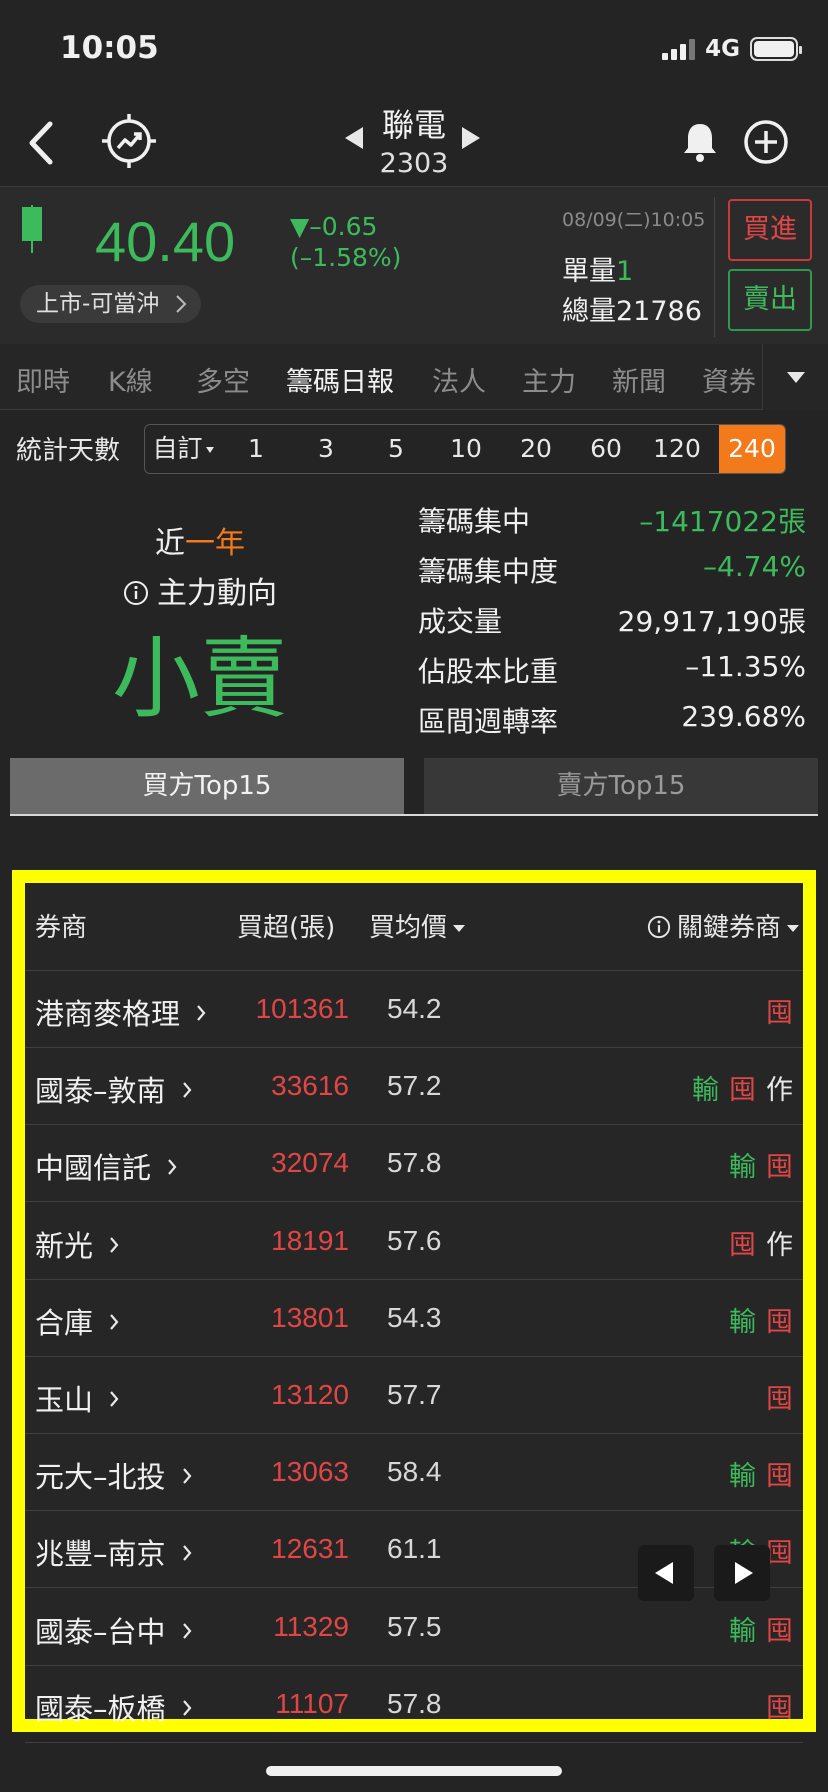 The height and width of the screenshot is (1792, 828). What do you see at coordinates (113, 1475) in the screenshot?
I see `broker-name: 元大–北投` at bounding box center [113, 1475].